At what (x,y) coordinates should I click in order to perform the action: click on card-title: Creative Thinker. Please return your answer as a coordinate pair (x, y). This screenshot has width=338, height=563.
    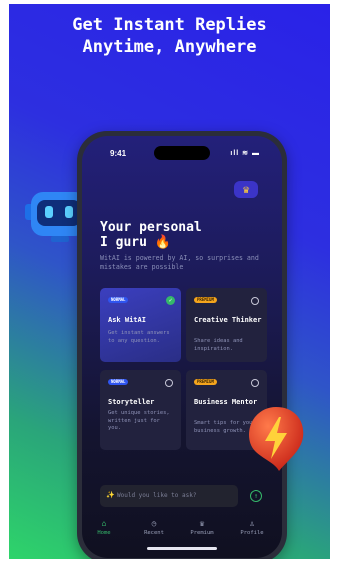
    Looking at the image, I should click on (228, 320).